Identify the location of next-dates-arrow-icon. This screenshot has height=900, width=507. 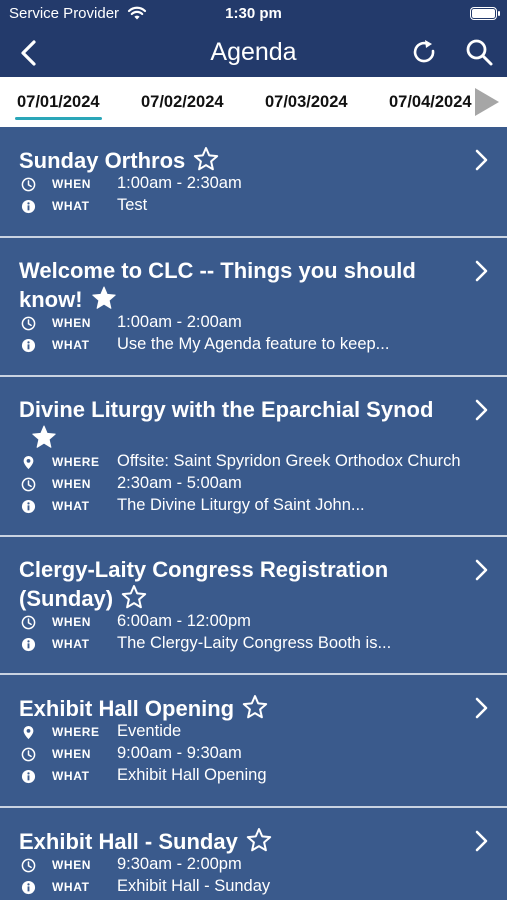
(487, 102).